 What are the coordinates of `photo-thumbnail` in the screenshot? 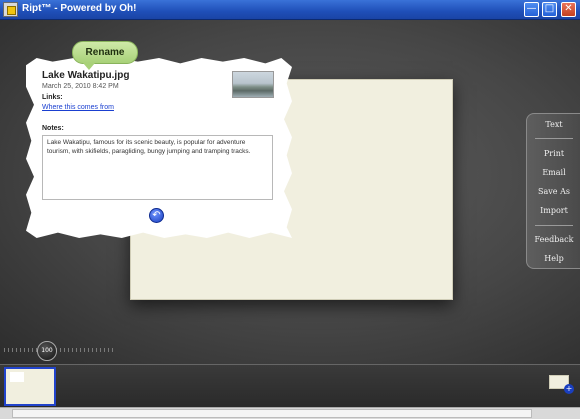 It's located at (253, 84).